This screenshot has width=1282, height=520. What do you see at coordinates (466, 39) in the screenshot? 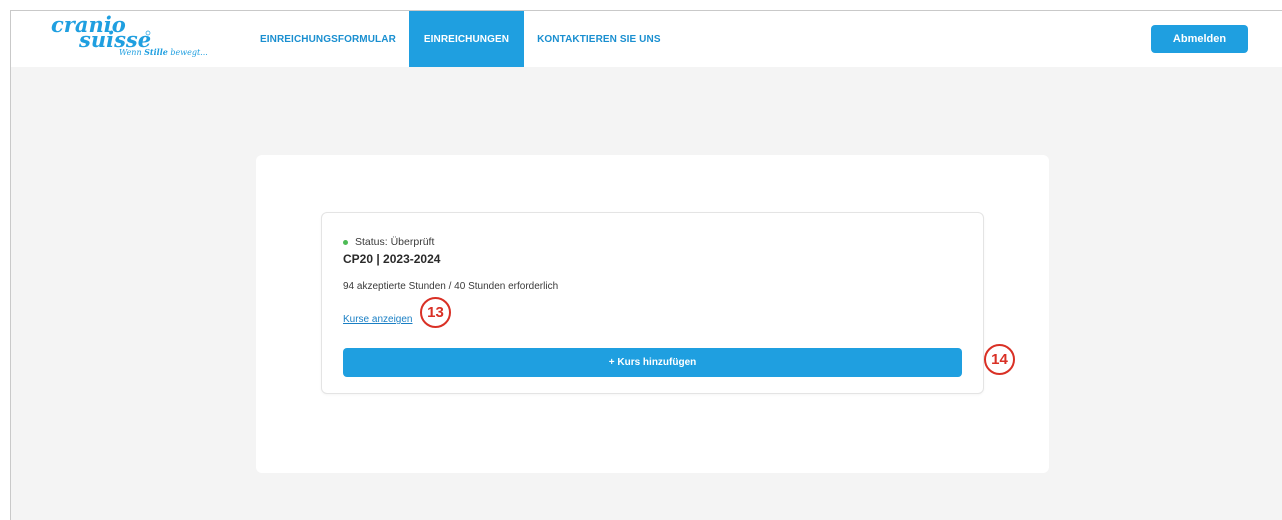
I see `nav-item-einreichungen: EINREICHUNGEN` at bounding box center [466, 39].